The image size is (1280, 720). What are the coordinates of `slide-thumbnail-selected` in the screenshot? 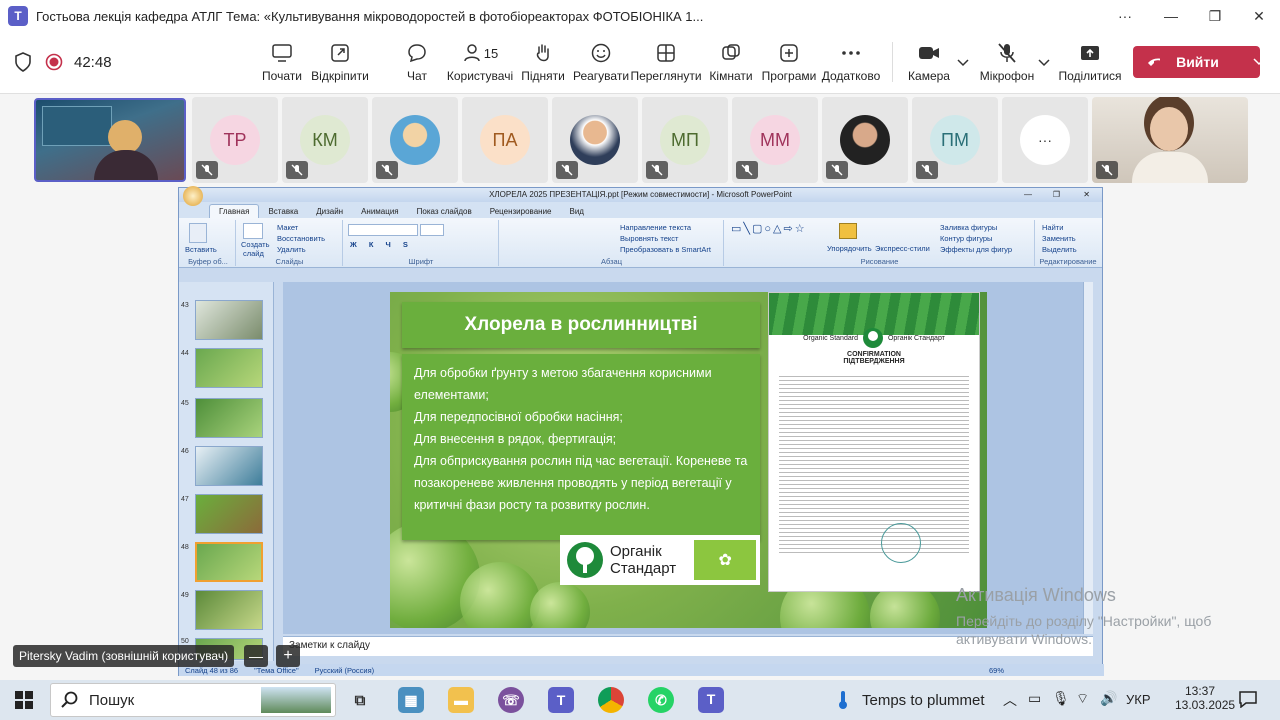 It's located at (229, 562).